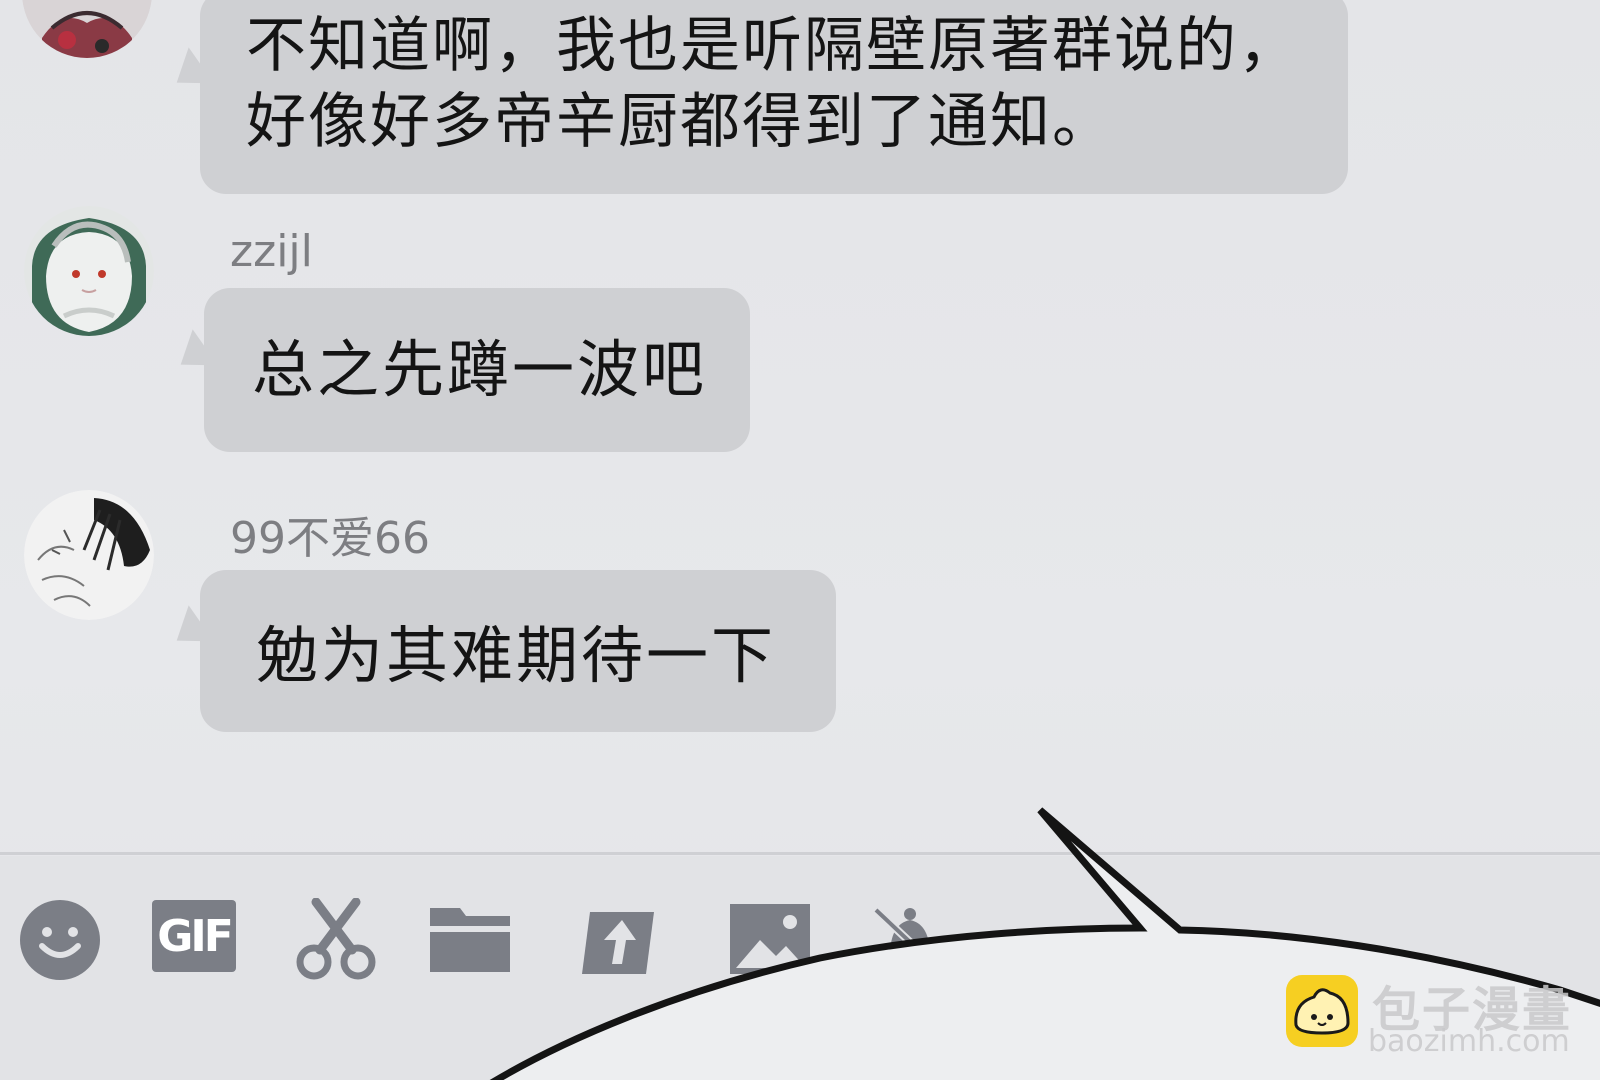 This screenshot has height=1080, width=1600. I want to click on message-text: 不知道啊，我也是听隔壁原著群说的， 好像好多帝辛厨都得到了通知。, so click(773, 84).